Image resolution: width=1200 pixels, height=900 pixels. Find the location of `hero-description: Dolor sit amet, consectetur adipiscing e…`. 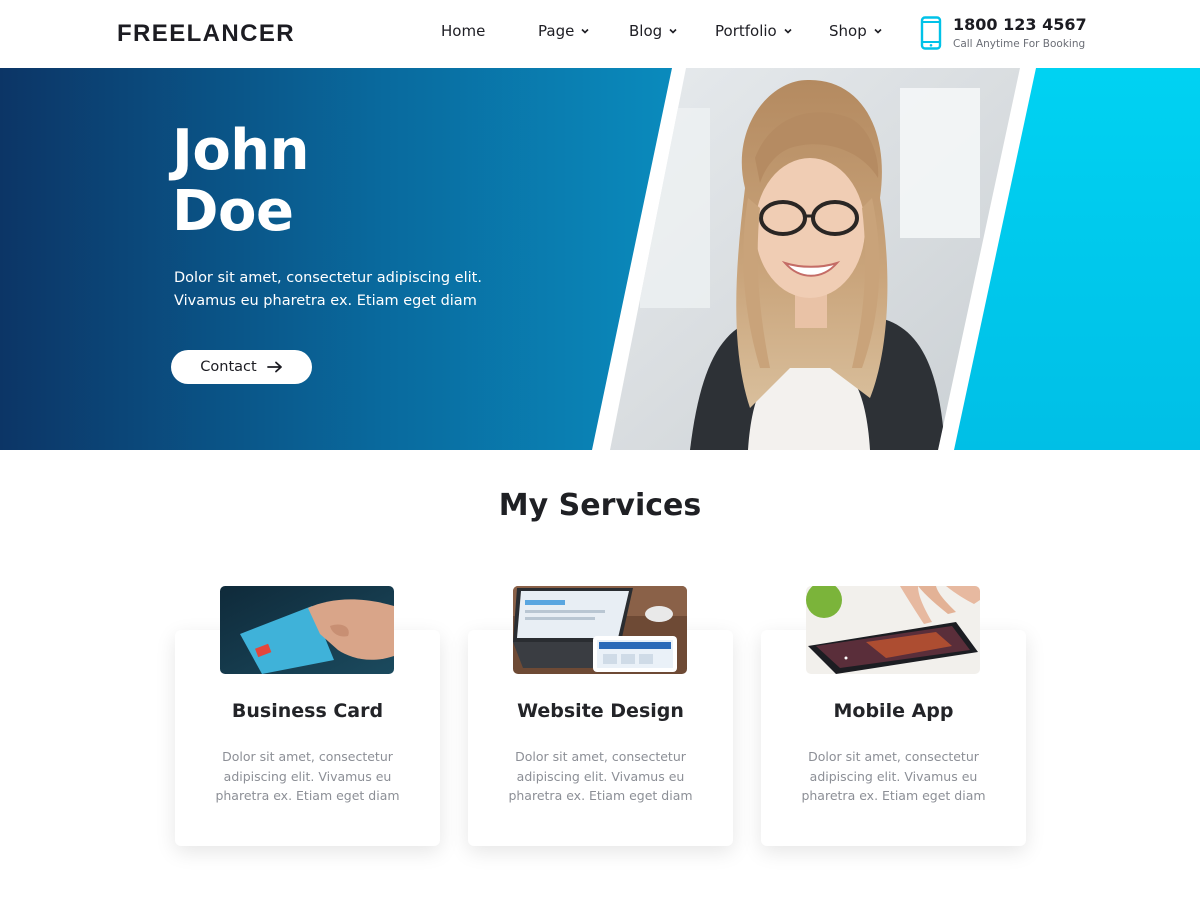

hero-description: Dolor sit amet, consectetur adipiscing e… is located at coordinates (328, 289).